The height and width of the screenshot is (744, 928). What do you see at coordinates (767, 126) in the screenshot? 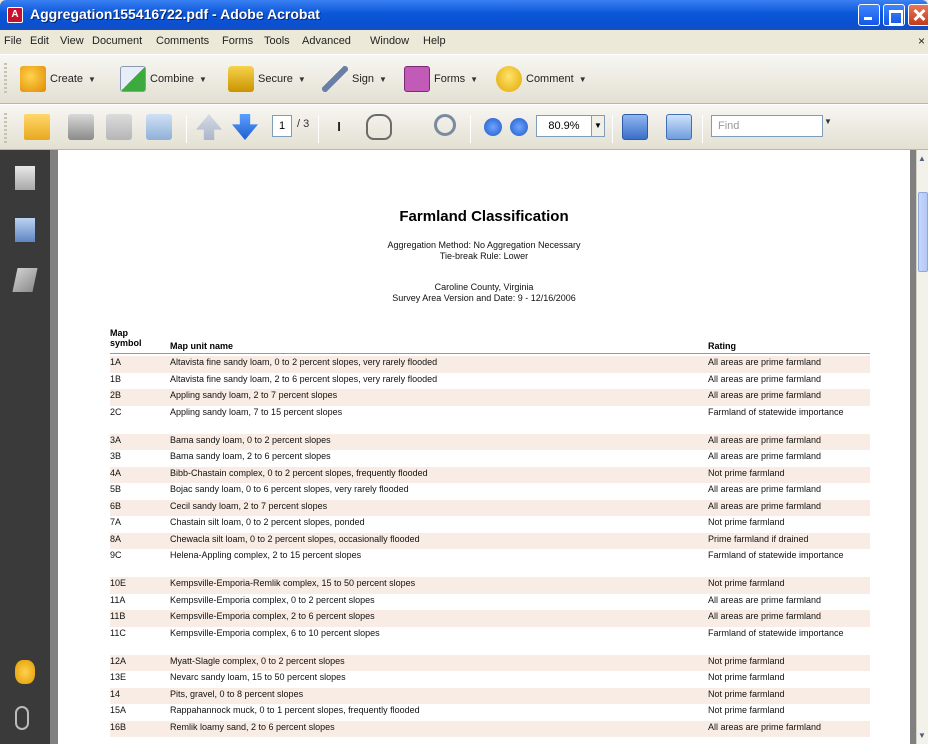
I see `find-input: Find` at bounding box center [767, 126].